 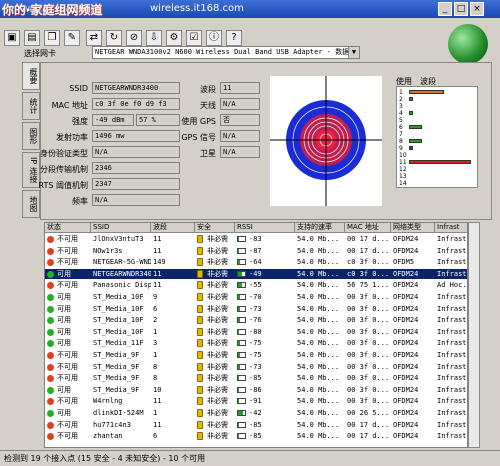 I want to click on table-cell: zhantan, so click(x=108, y=436).